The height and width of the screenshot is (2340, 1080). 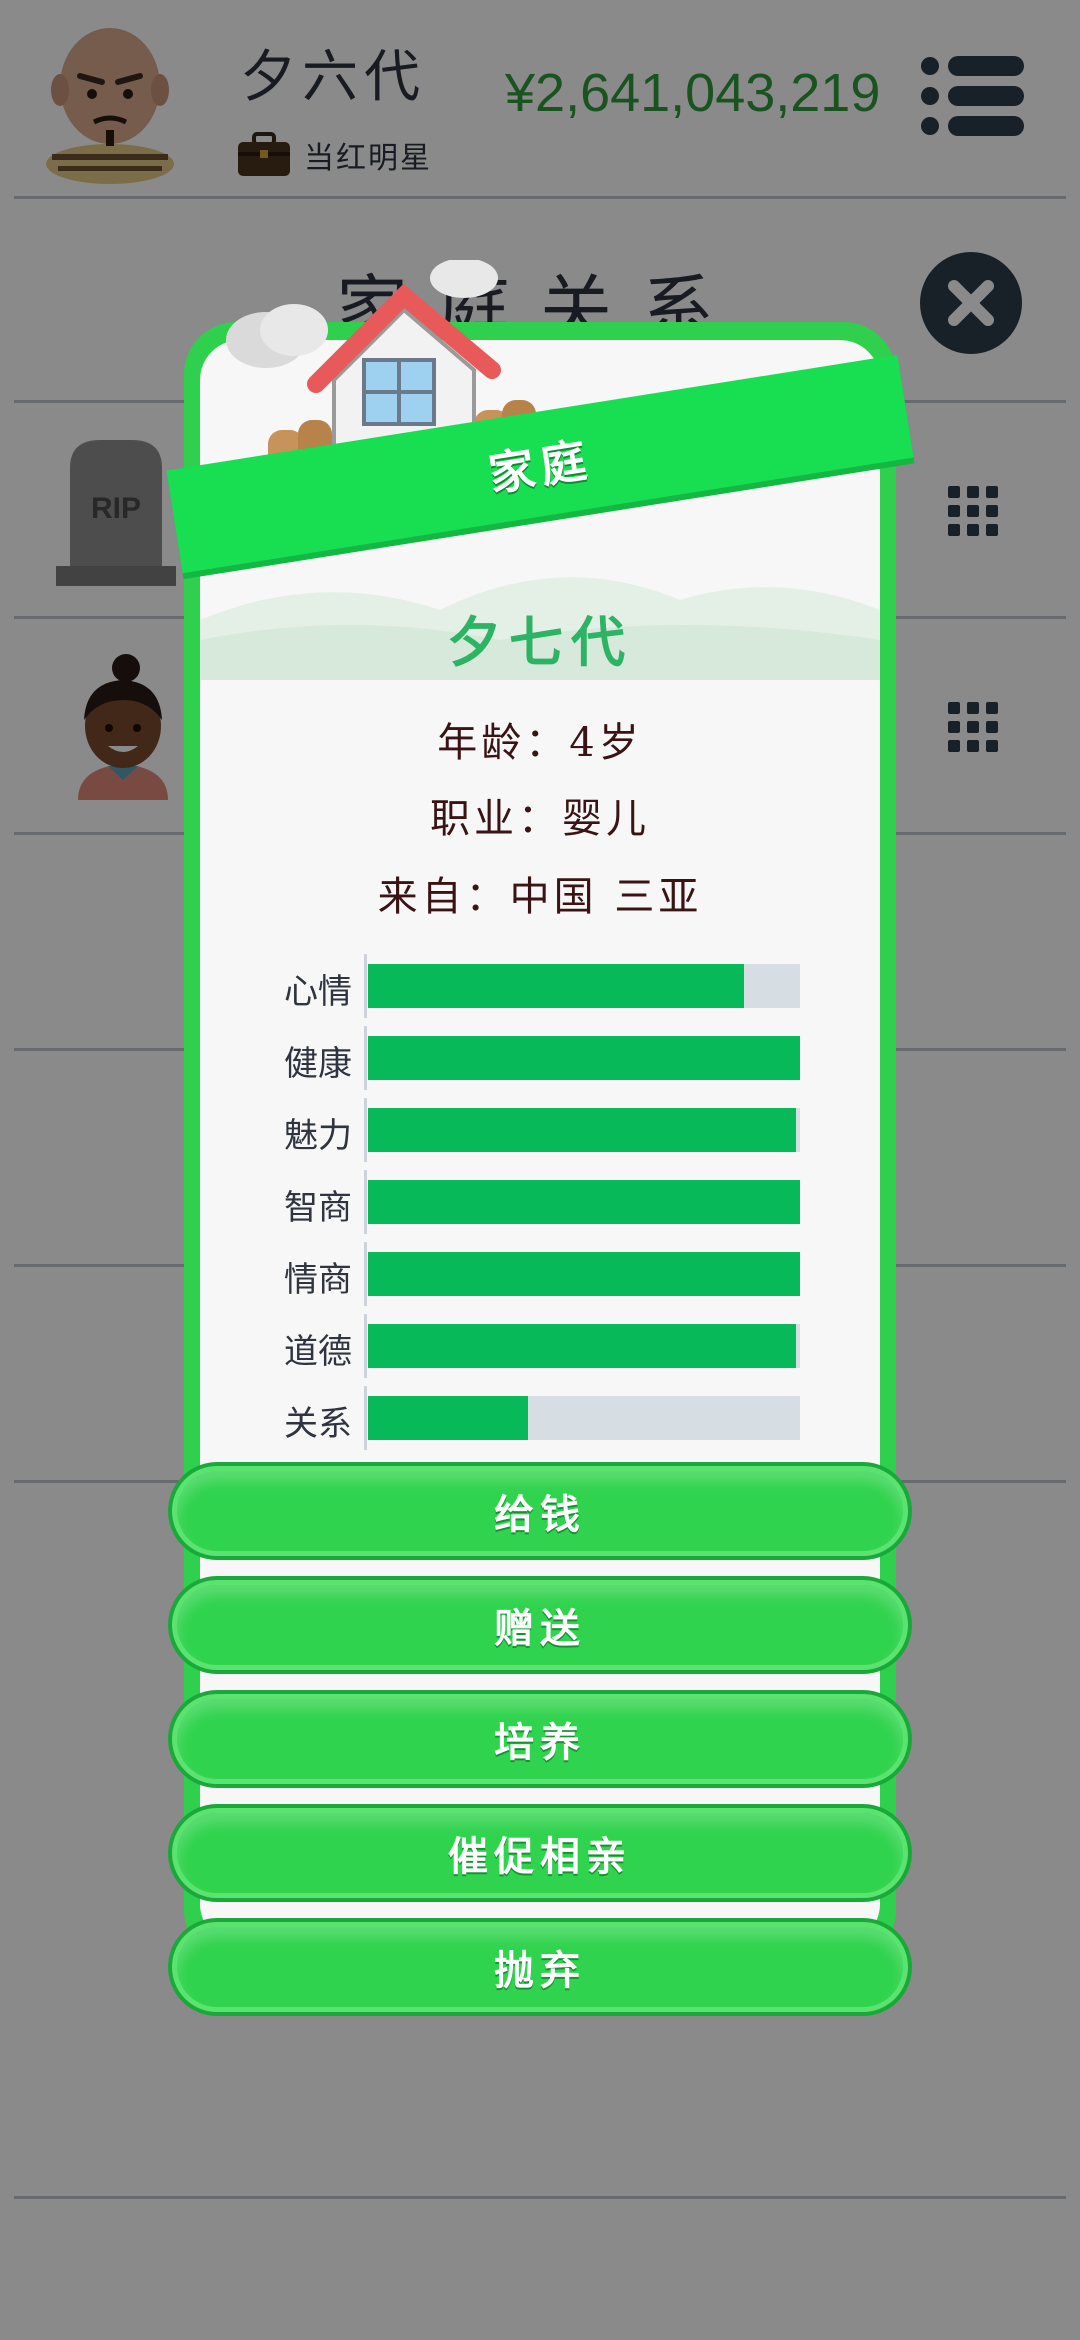 What do you see at coordinates (318, 1136) in the screenshot?
I see `stat-label: 魅力` at bounding box center [318, 1136].